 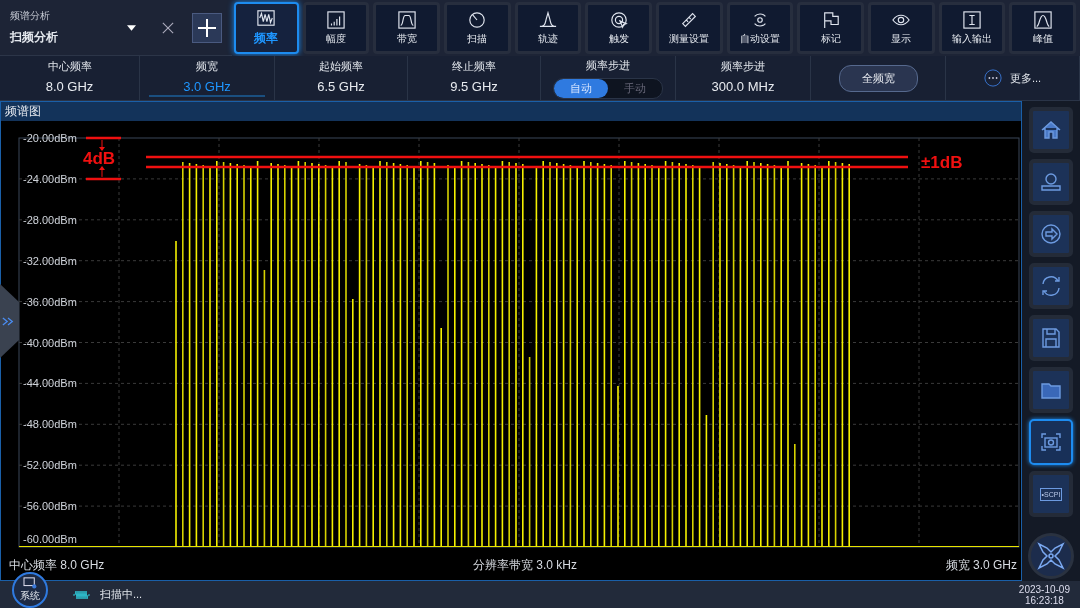 What do you see at coordinates (981, 565) in the screenshot?
I see `span-text: 频宽 3.0 GHz` at bounding box center [981, 565].